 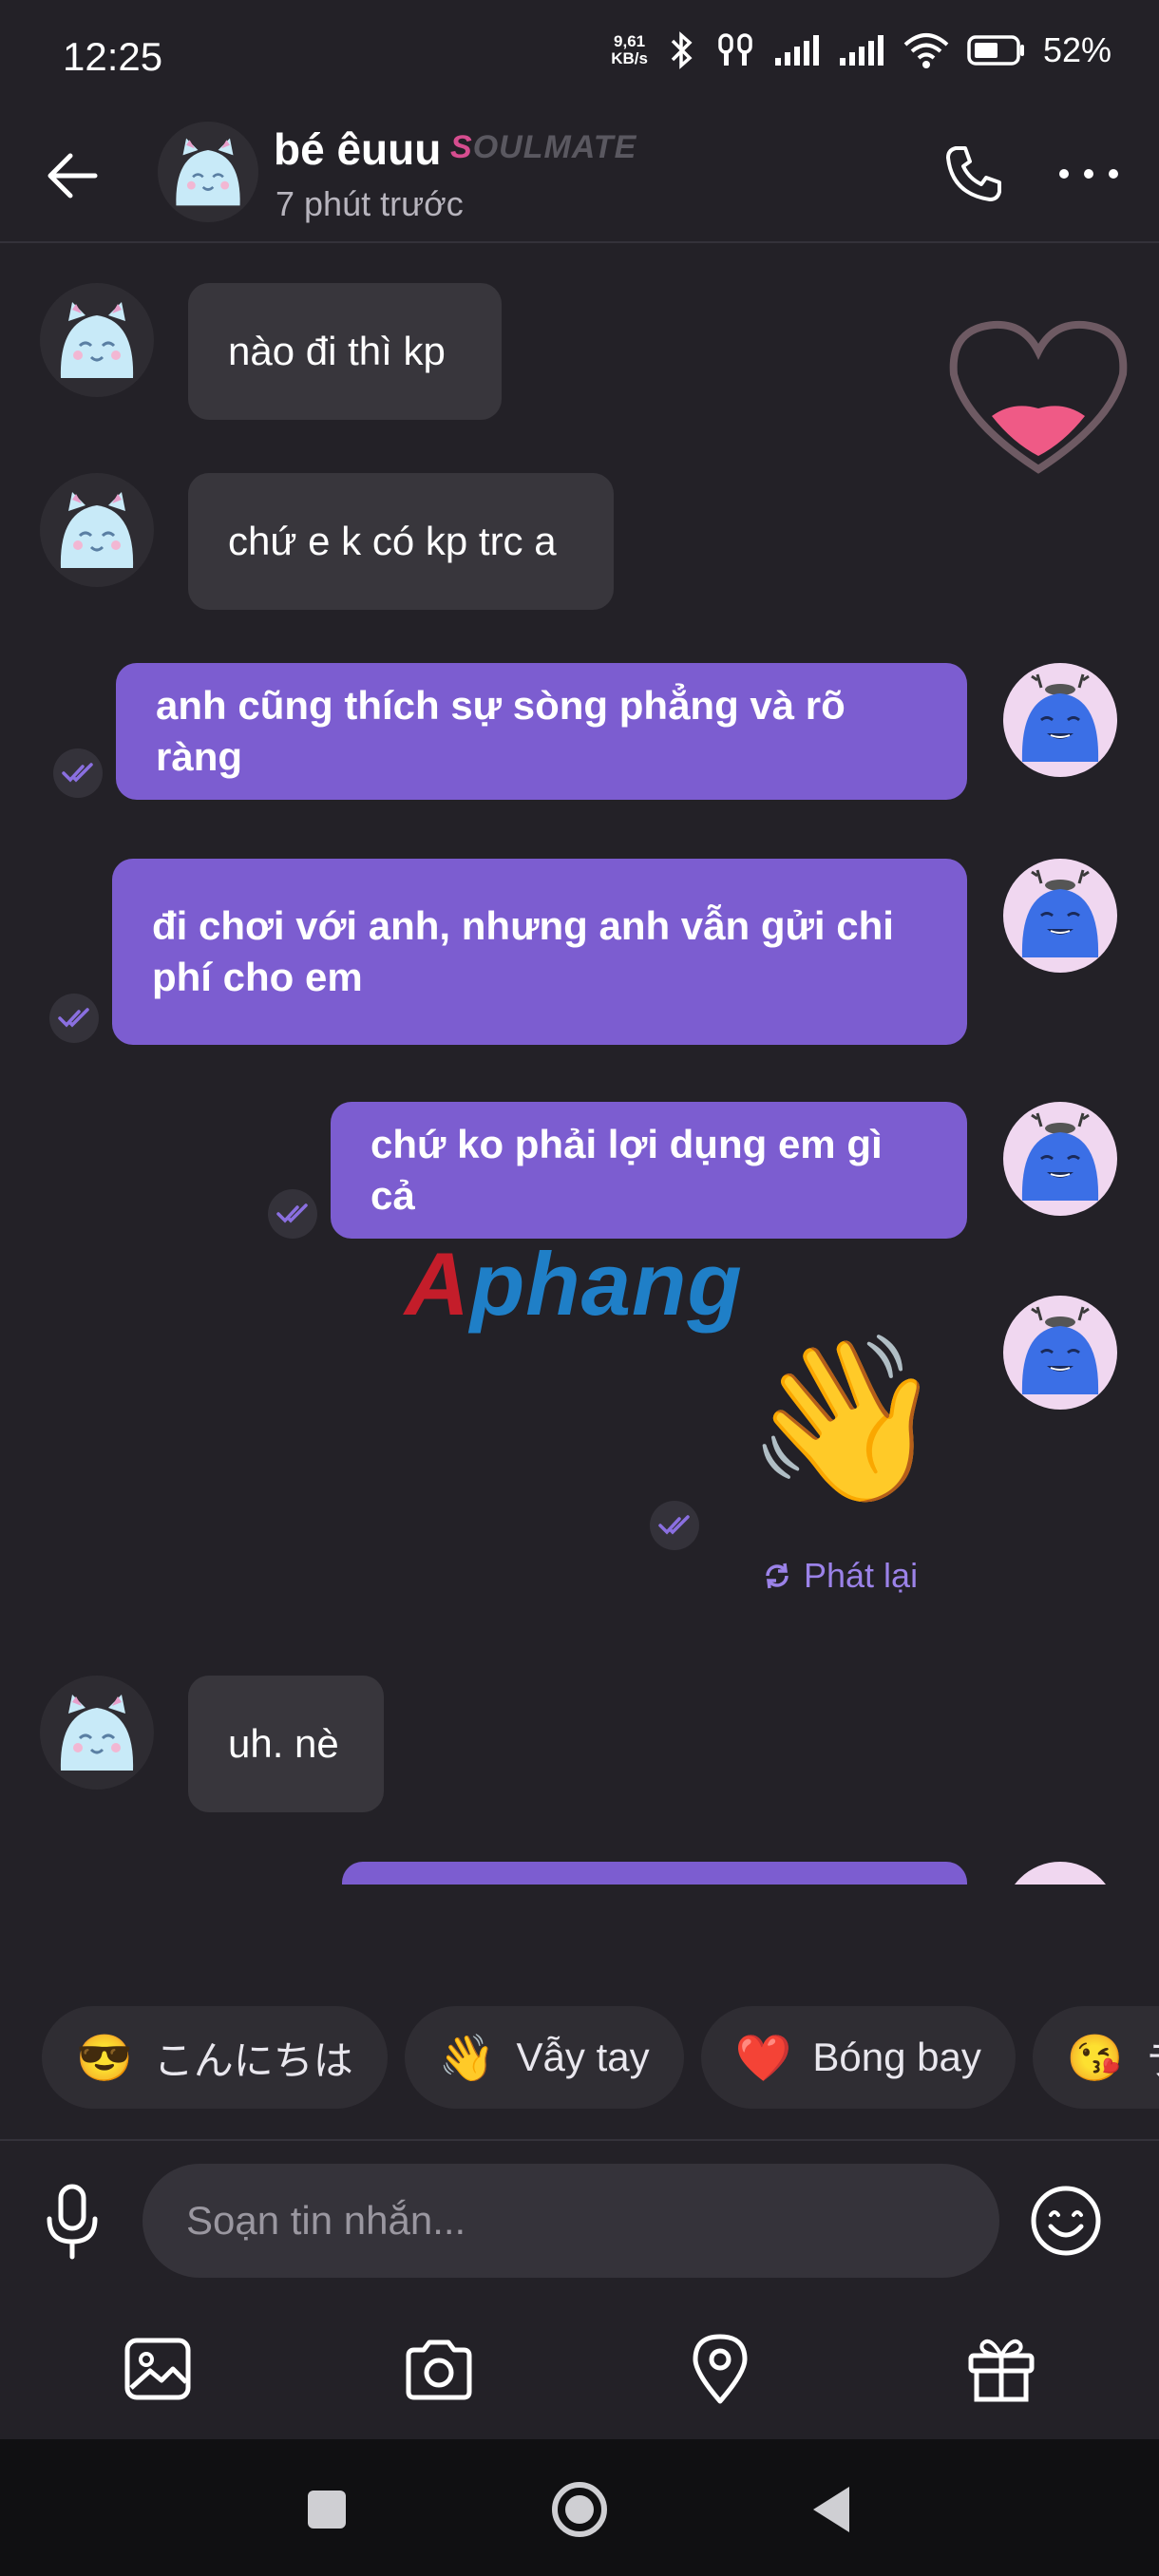 I want to click on gift-icon, so click(x=1001, y=2369).